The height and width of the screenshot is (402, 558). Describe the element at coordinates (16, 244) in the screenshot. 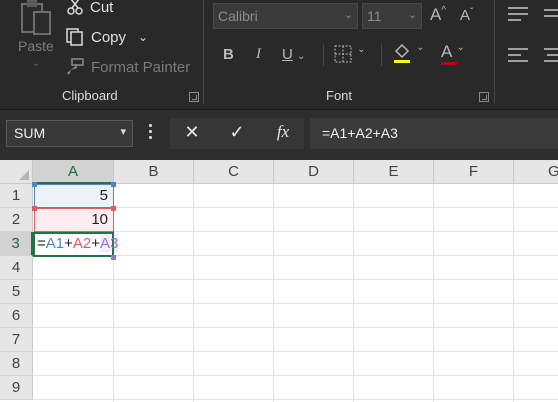

I see `row-header-3: 3` at that location.